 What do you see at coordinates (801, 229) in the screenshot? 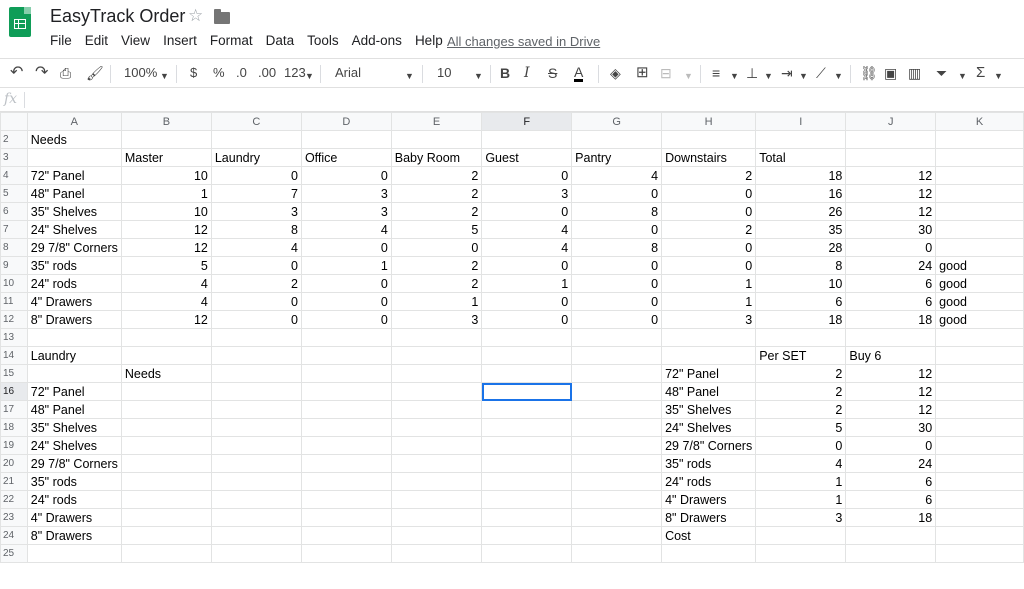
I see `cell-i7: 35` at bounding box center [801, 229].